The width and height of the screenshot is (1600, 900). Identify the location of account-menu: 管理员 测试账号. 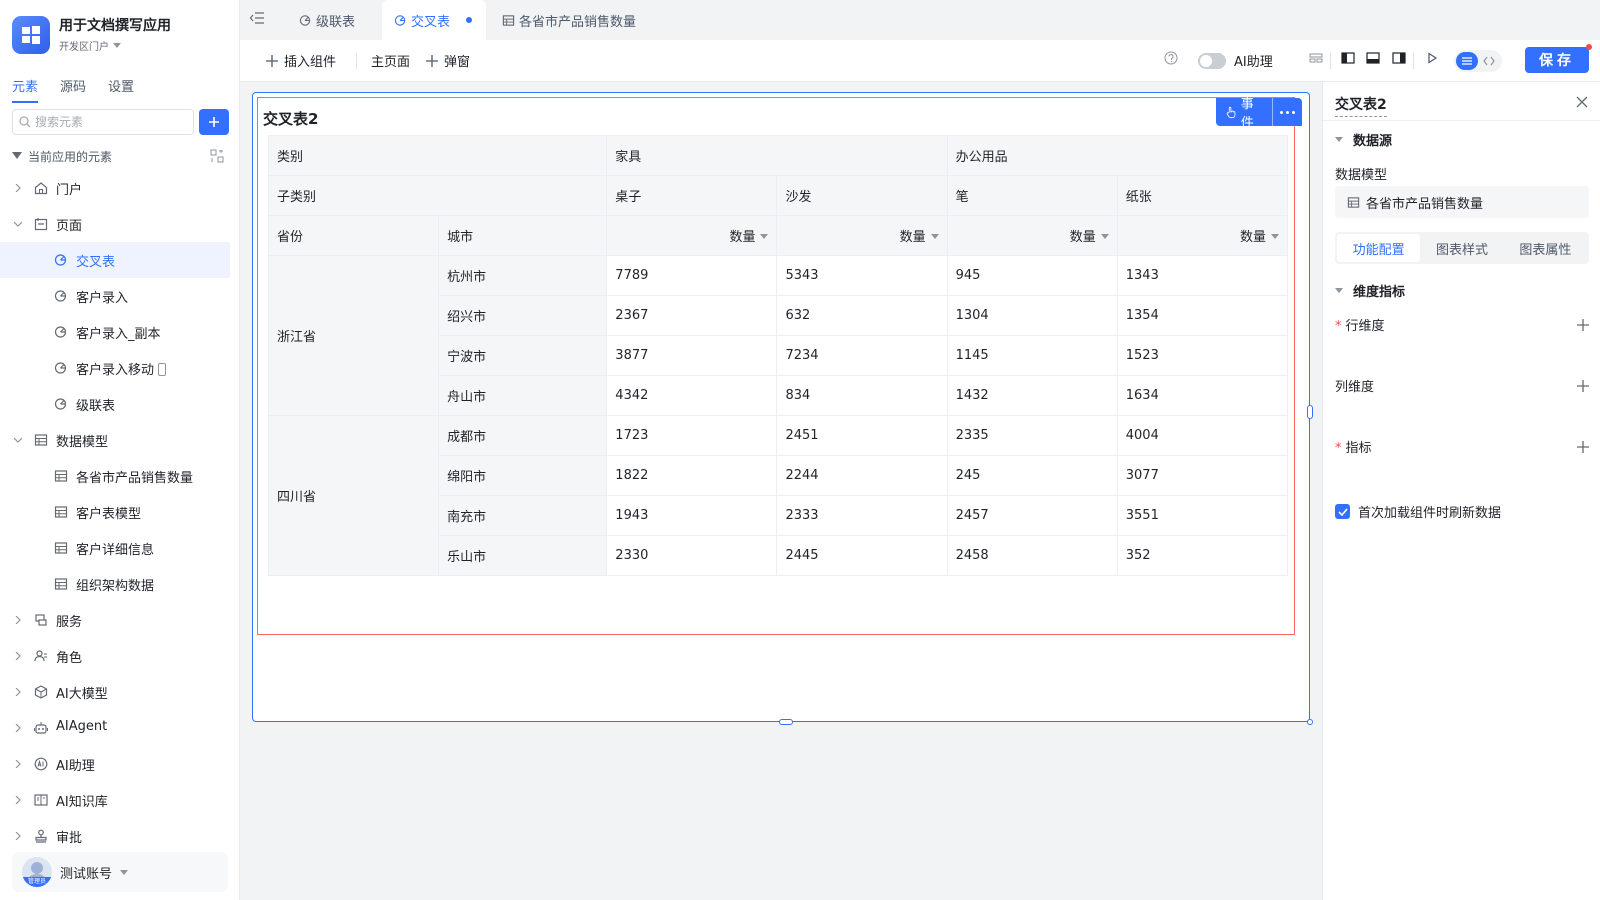
(120, 872).